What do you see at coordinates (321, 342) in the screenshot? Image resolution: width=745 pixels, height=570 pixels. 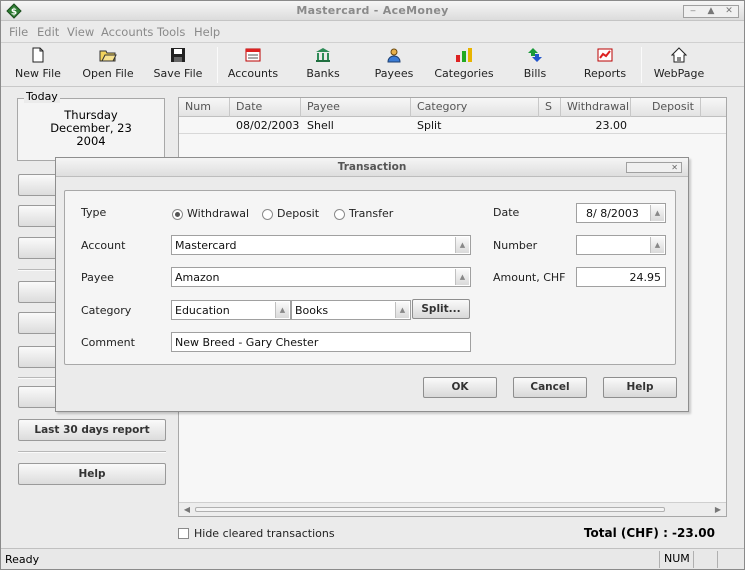 I see `comment-input: New Breed - Gary Chester` at bounding box center [321, 342].